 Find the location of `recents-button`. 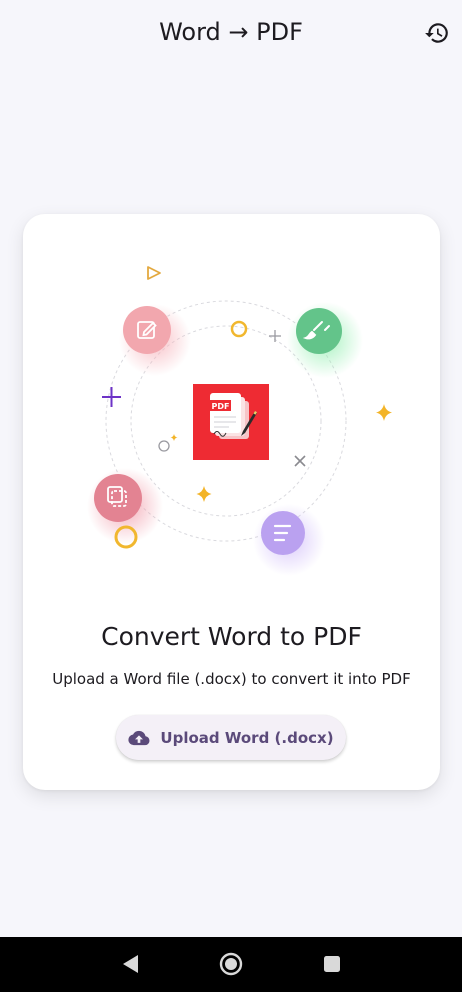

recents-button is located at coordinates (332, 964).